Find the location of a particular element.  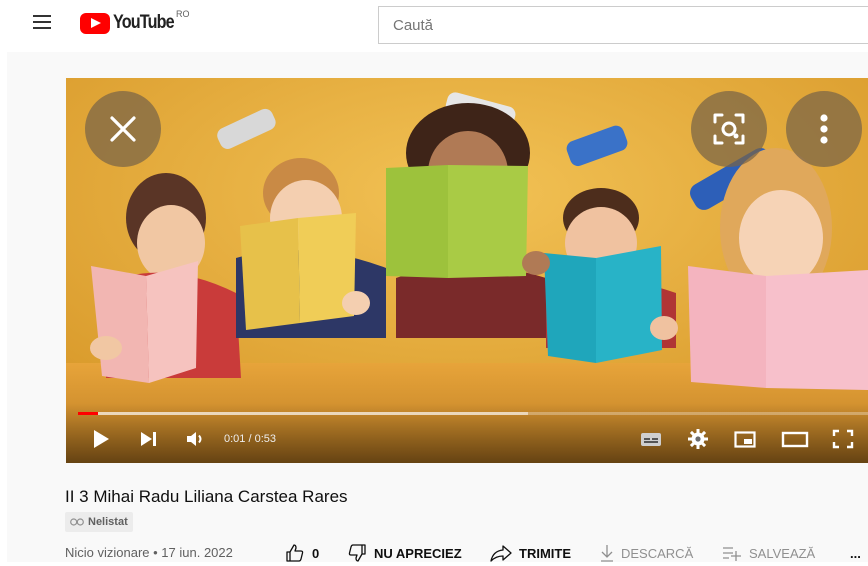

gear-icon is located at coordinates (698, 439).